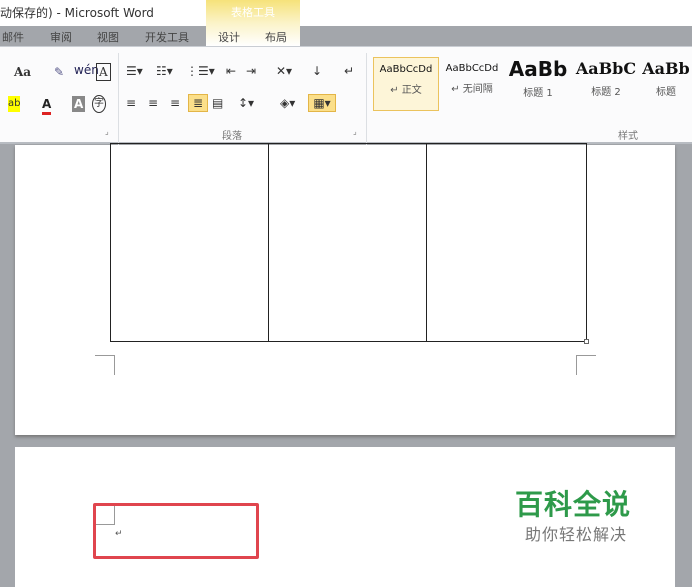 The height and width of the screenshot is (587, 692). What do you see at coordinates (167, 37) in the screenshot?
I see `tab-developer: 开发工具` at bounding box center [167, 37].